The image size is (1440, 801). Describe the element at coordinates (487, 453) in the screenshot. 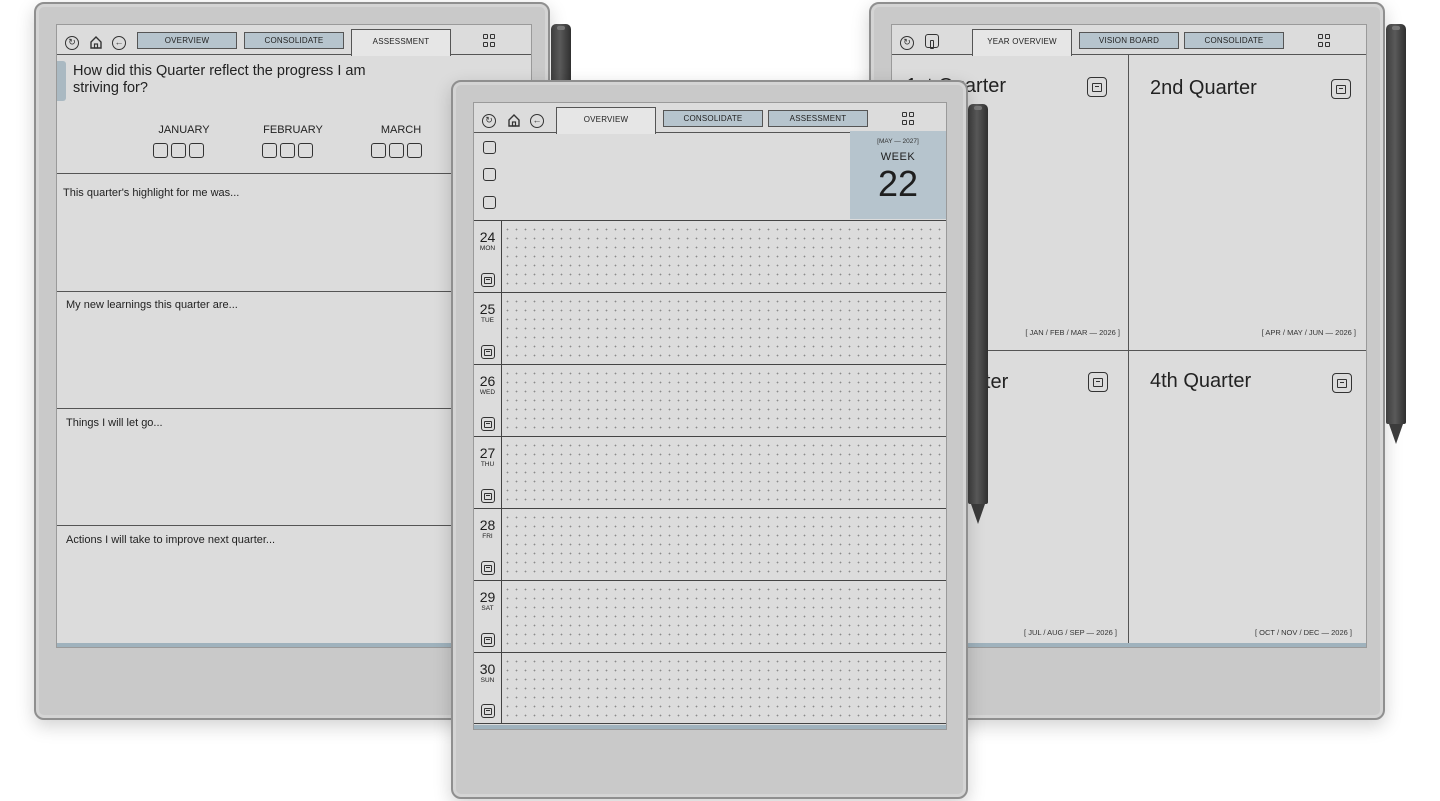

I see `day-number: 27` at that location.